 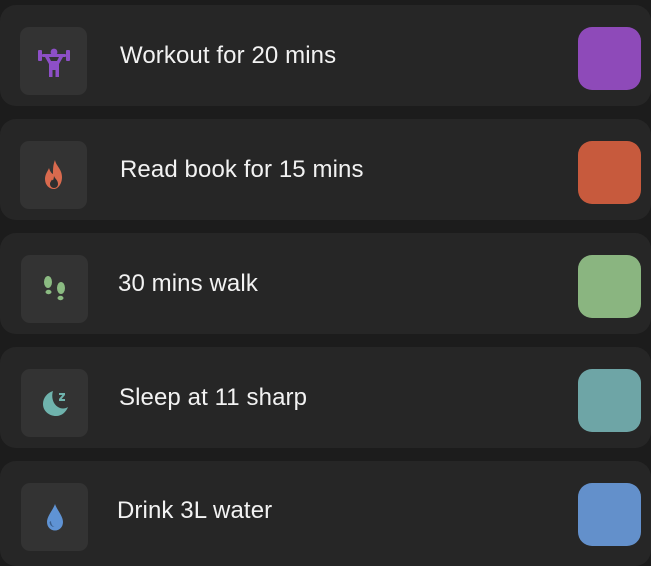 I want to click on water-drop-icon, so click(x=54, y=517).